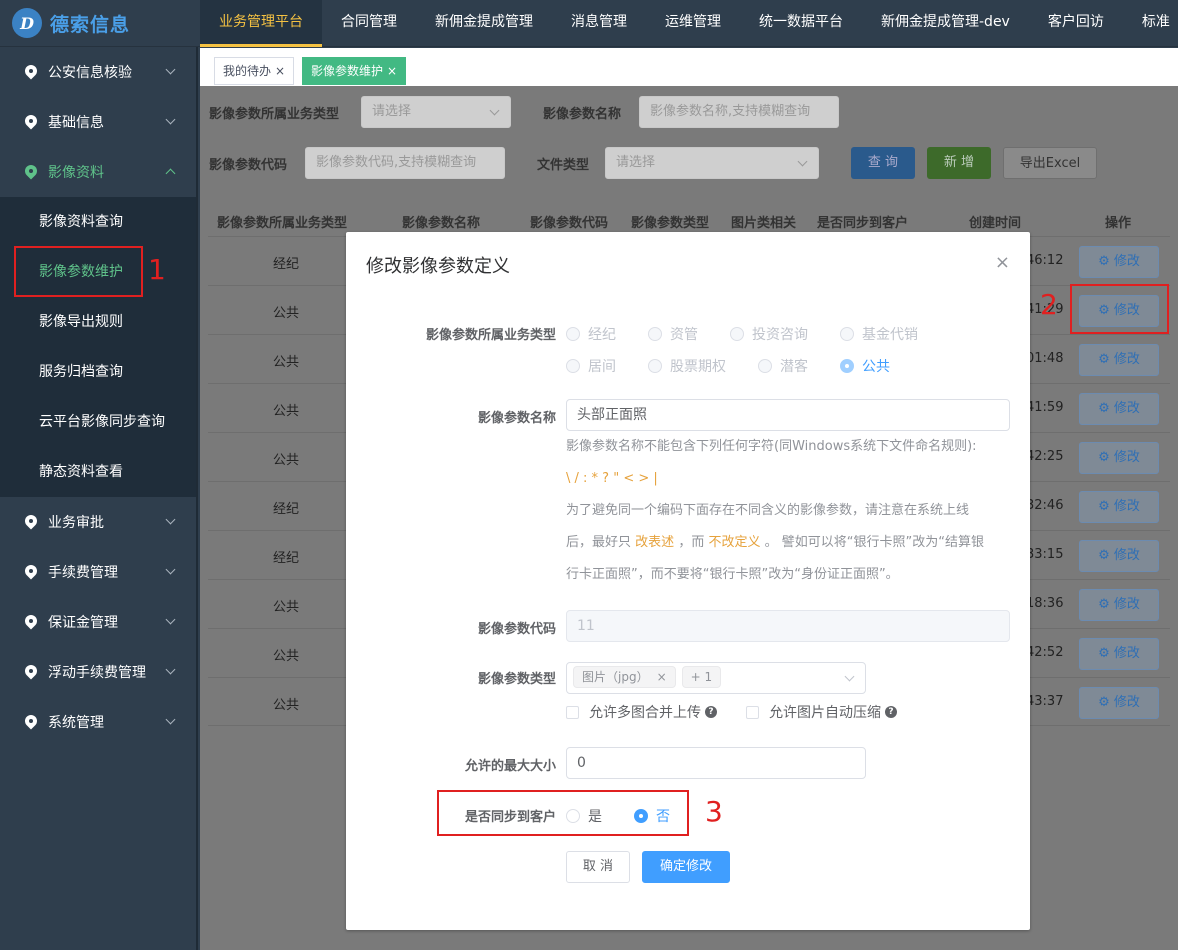 Image resolution: width=1178 pixels, height=950 pixels. What do you see at coordinates (786, 479) in the screenshot?
I see `name-hint-chars: \ / : * ? " < > |` at bounding box center [786, 479].